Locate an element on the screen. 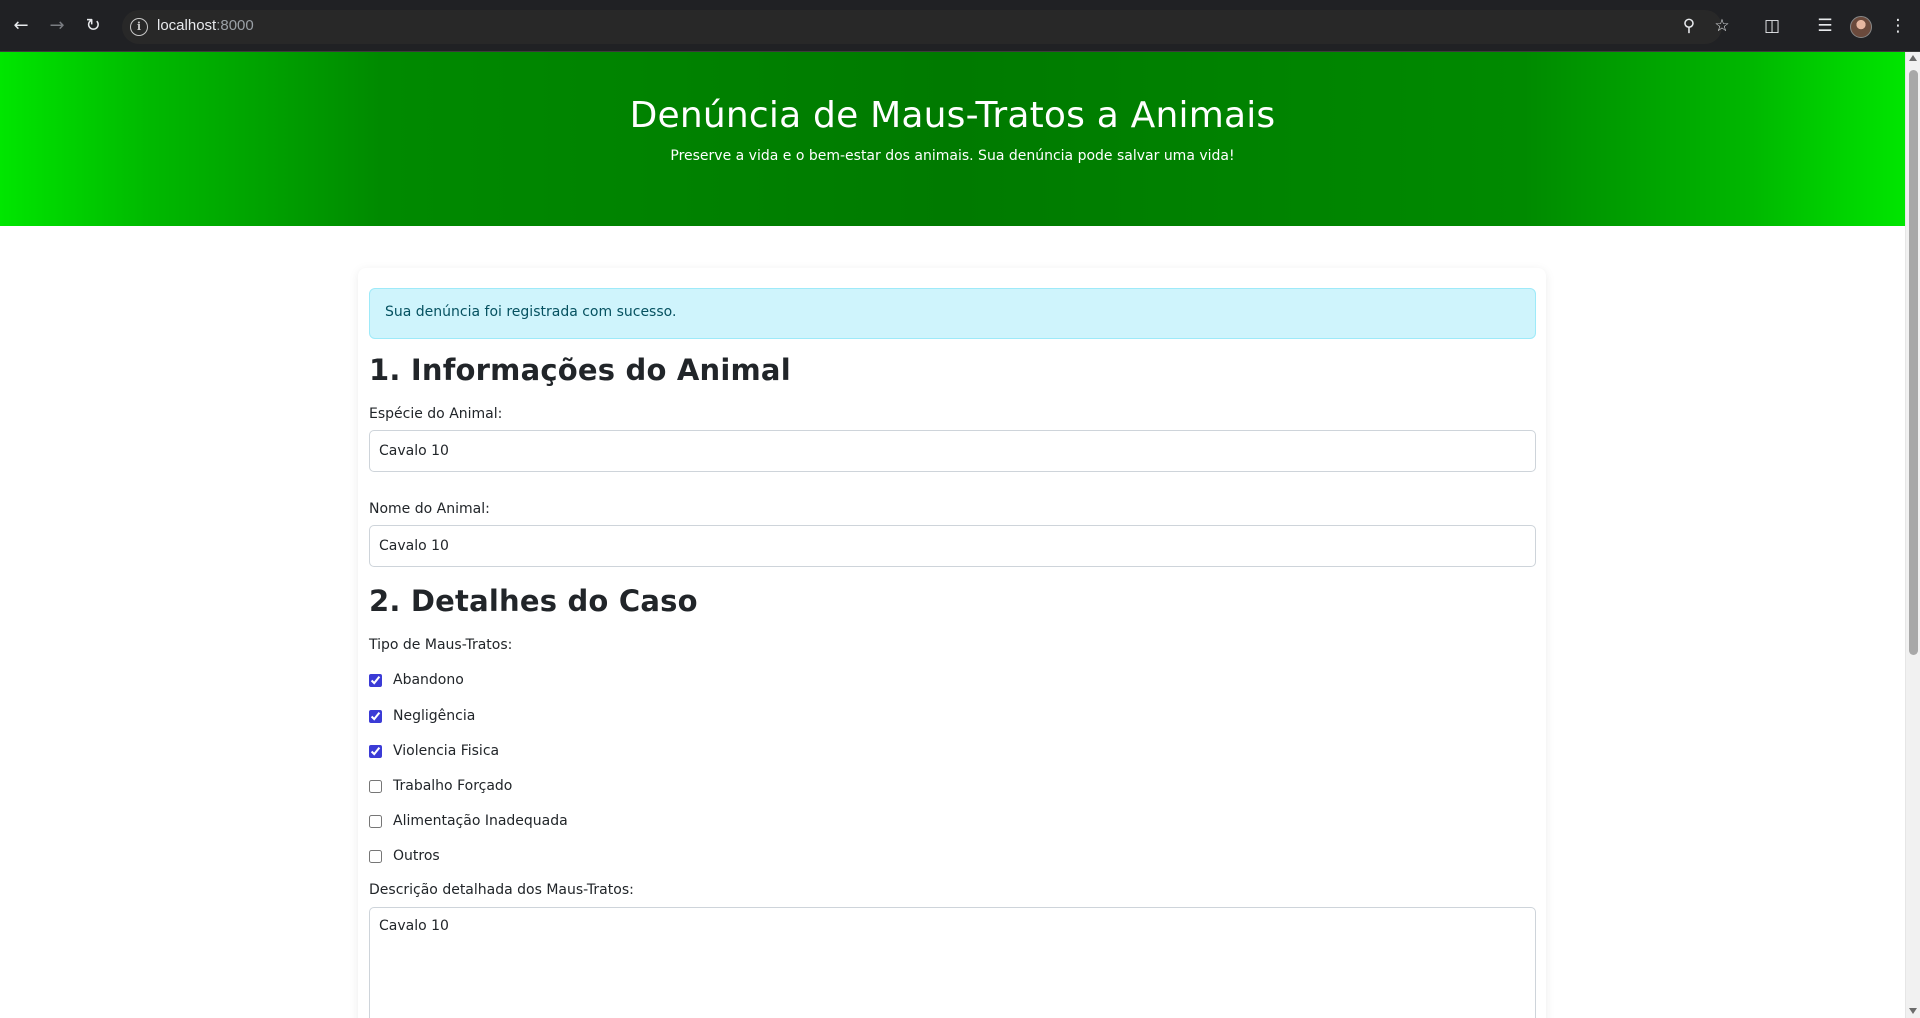 This screenshot has width=1920, height=1018. abuse-type-option-negligencia: Negligência is located at coordinates (422, 716).